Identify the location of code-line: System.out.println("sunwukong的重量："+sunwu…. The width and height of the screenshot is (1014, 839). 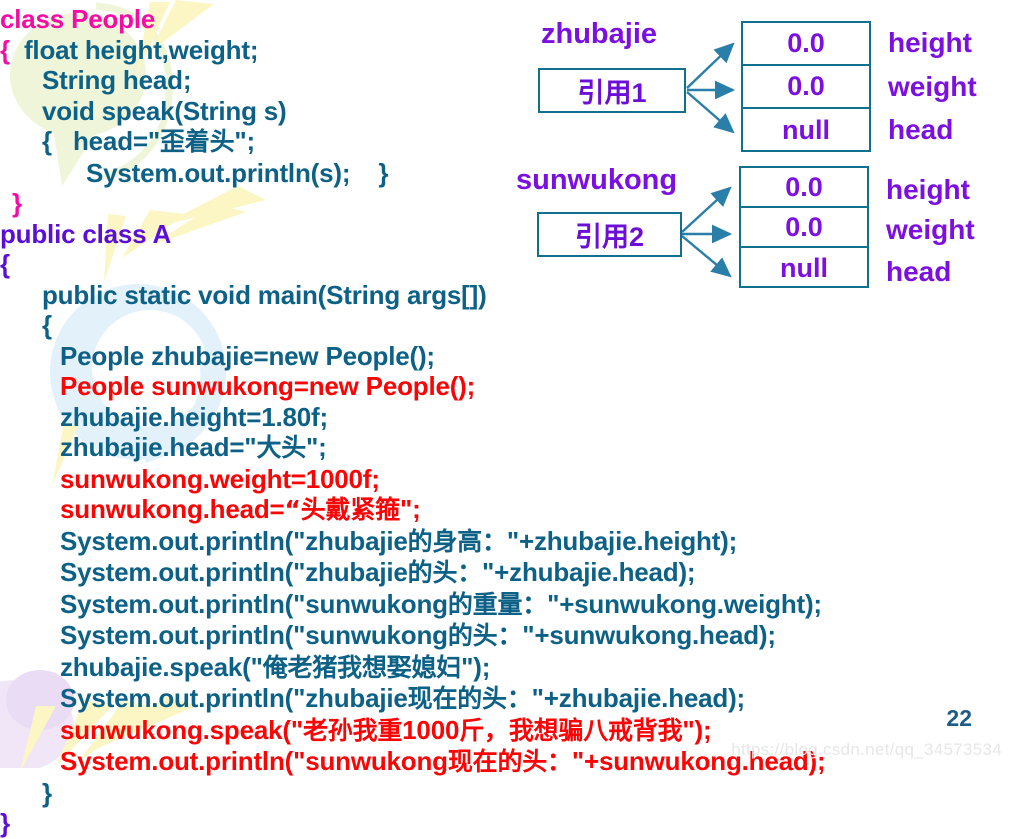
(507, 605).